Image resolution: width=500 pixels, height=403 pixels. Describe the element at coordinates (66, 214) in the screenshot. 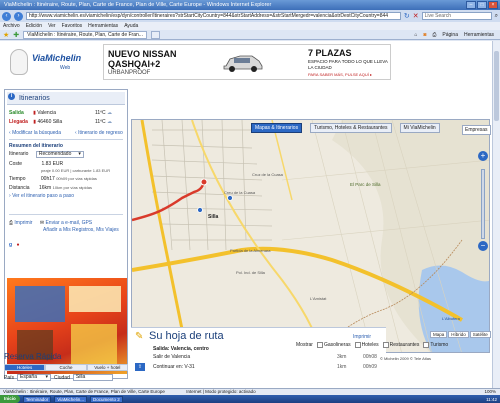

I see `divider` at that location.